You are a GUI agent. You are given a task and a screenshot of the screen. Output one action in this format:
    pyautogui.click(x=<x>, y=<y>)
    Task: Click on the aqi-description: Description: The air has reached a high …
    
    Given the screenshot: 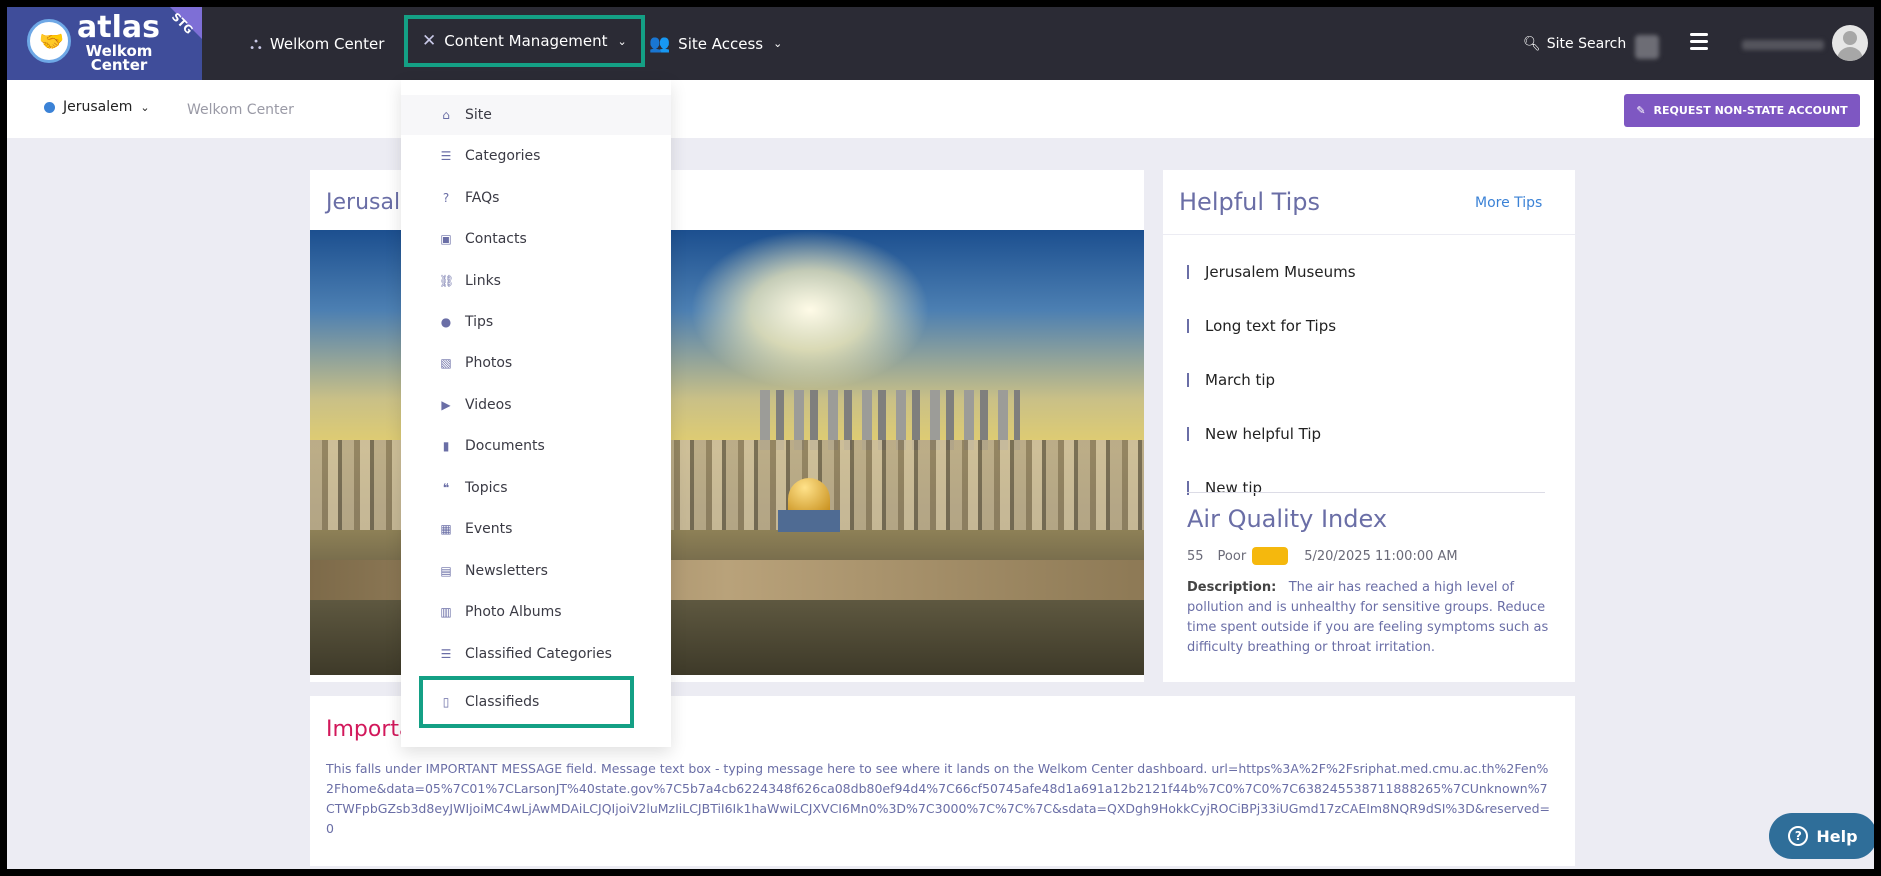 What is the action you would take?
    pyautogui.click(x=1369, y=618)
    